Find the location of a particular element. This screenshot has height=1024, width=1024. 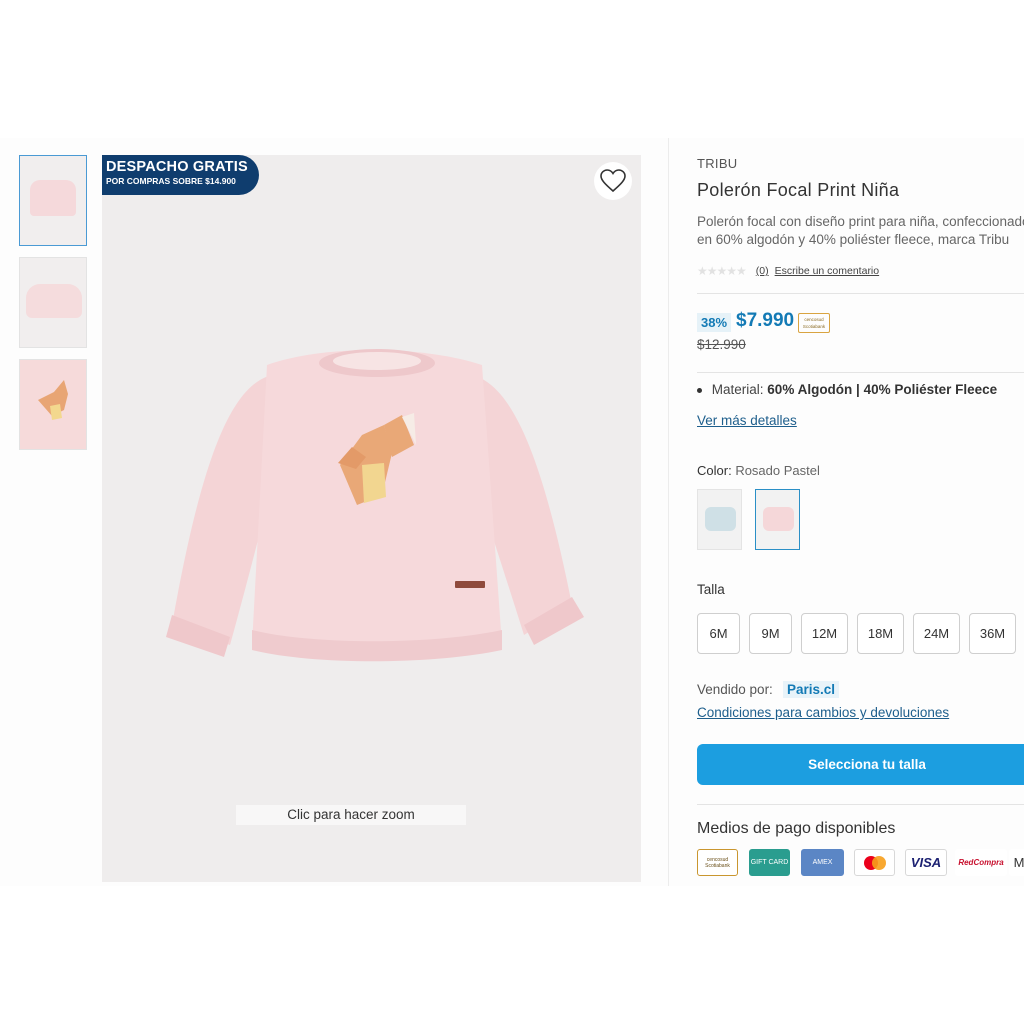

vertical-divider is located at coordinates (668, 512).